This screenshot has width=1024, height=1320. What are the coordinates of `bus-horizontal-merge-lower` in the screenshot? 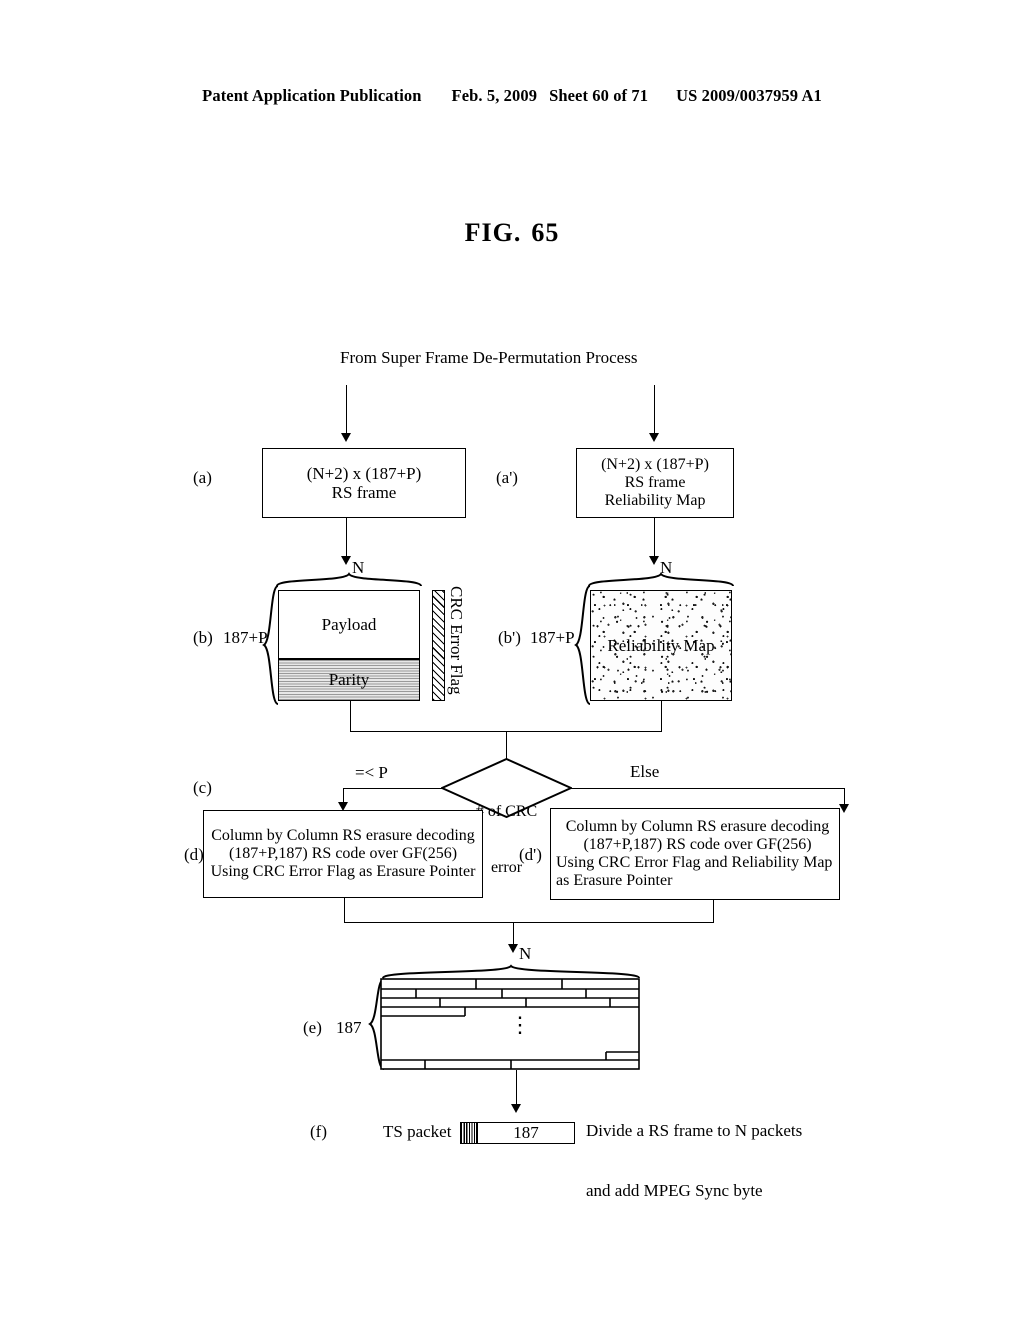 It's located at (529, 922).